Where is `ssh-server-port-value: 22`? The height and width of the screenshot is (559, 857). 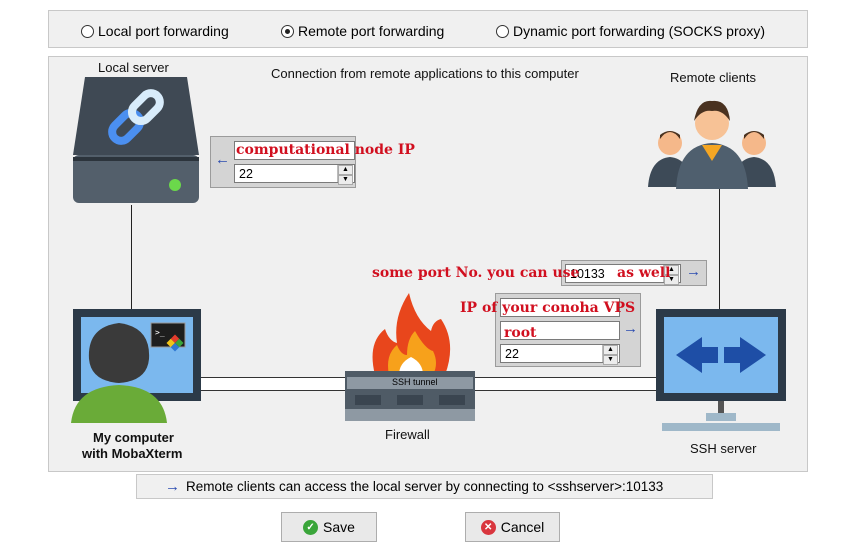
ssh-server-port-value: 22 is located at coordinates (512, 354).